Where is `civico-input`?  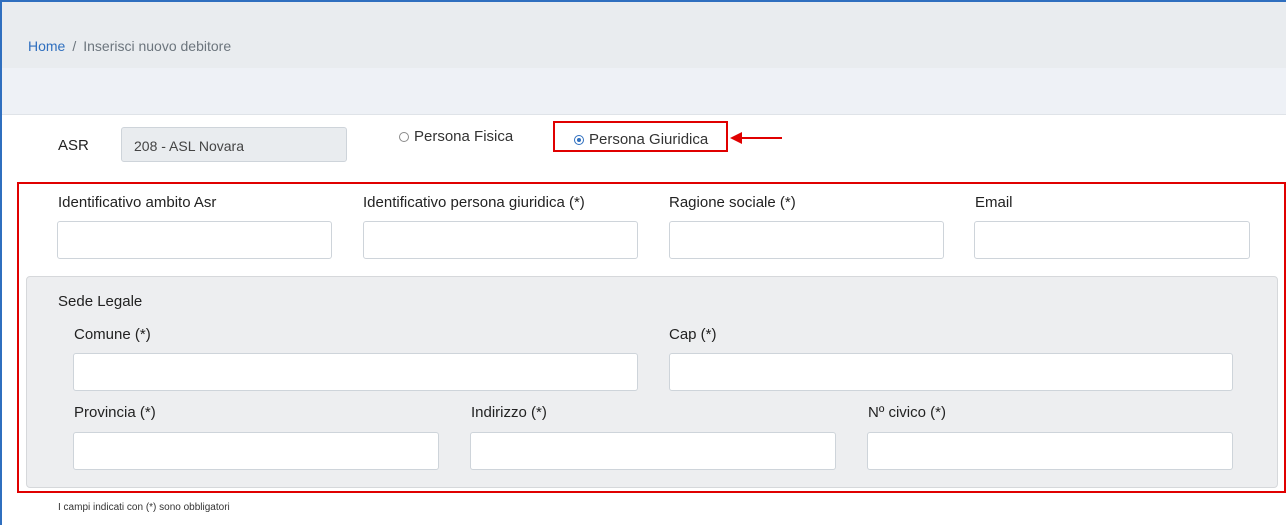 civico-input is located at coordinates (1050, 451).